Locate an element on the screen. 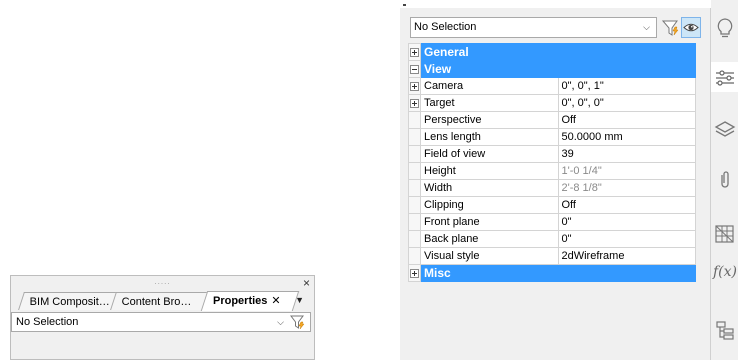  property-name: Visual style is located at coordinates (489, 256).